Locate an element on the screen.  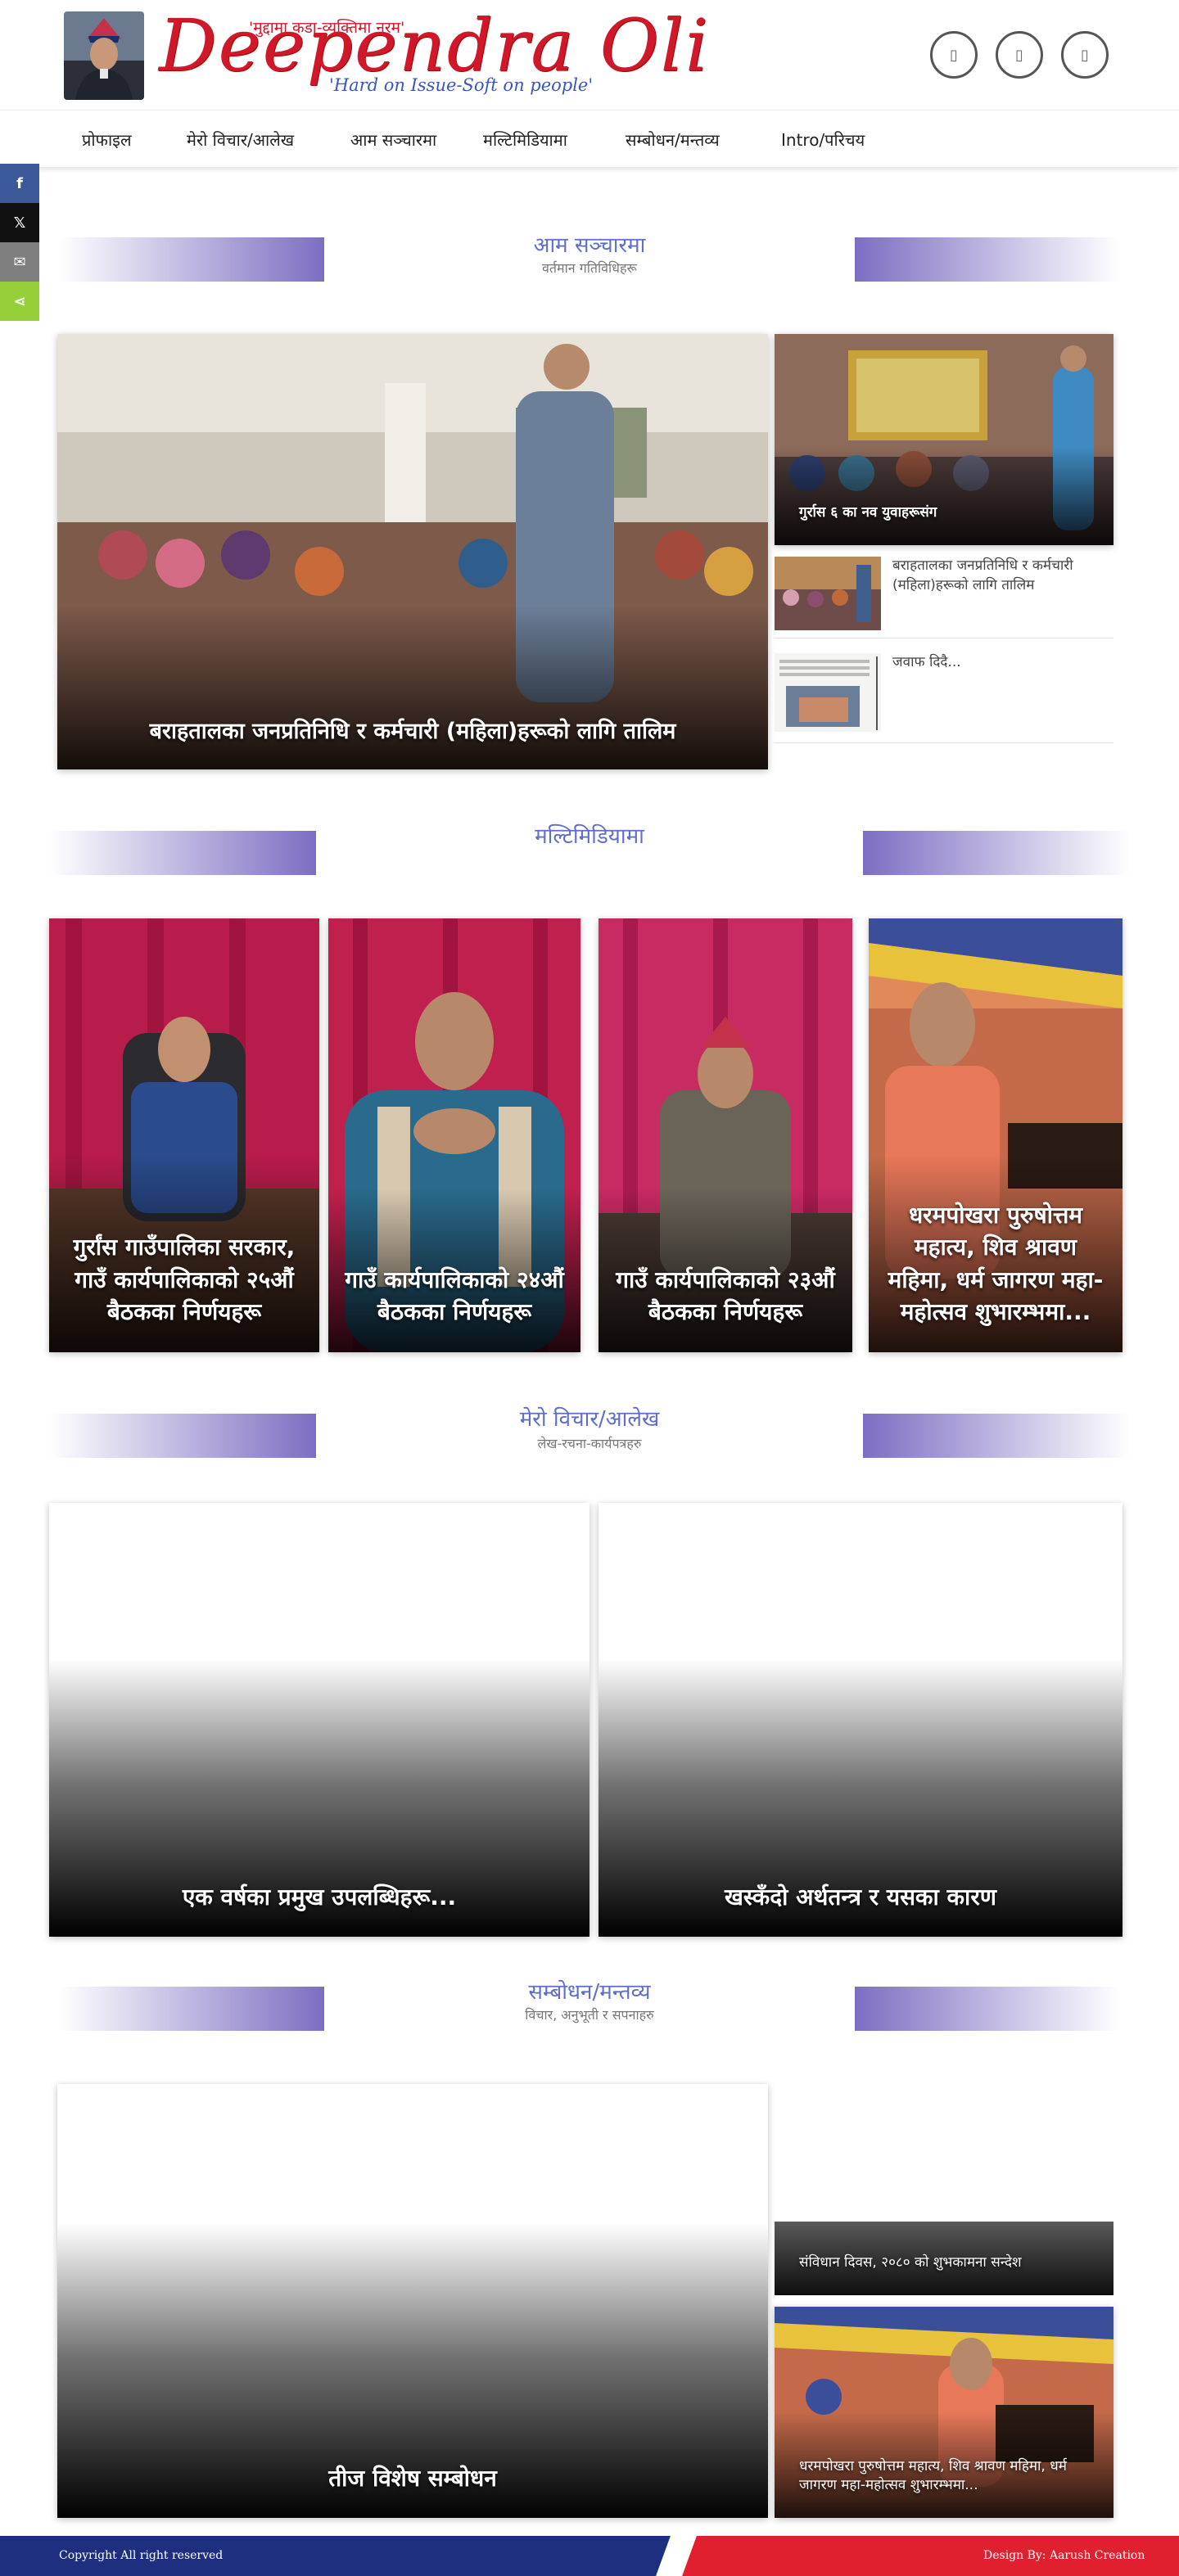
section-subtitle-opinion: लेख-रचना-कार्यपत्रहरु is located at coordinates (589, 1443).